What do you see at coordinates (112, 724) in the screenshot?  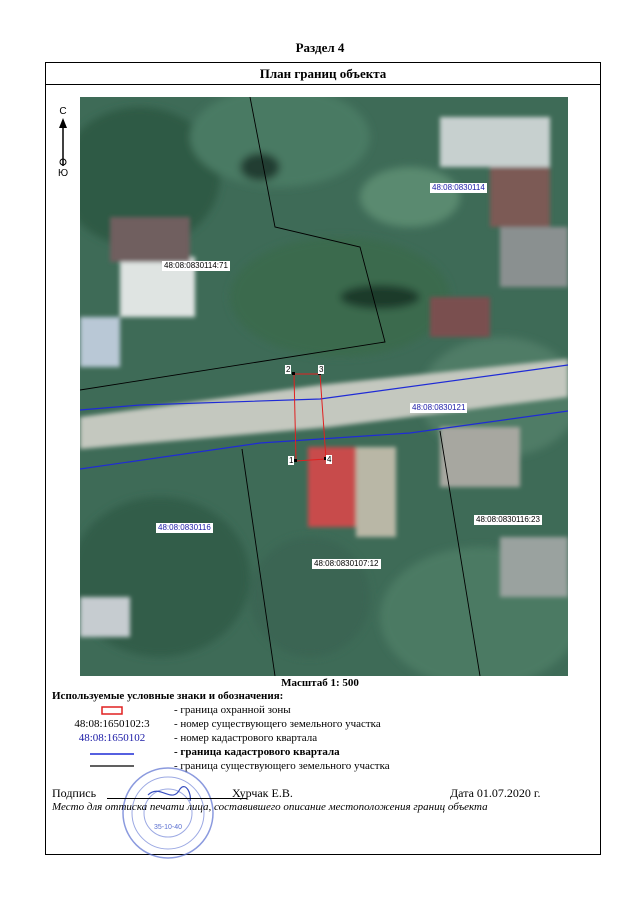 I see `parcel-number-sample: 48:08:1650102:3` at bounding box center [112, 724].